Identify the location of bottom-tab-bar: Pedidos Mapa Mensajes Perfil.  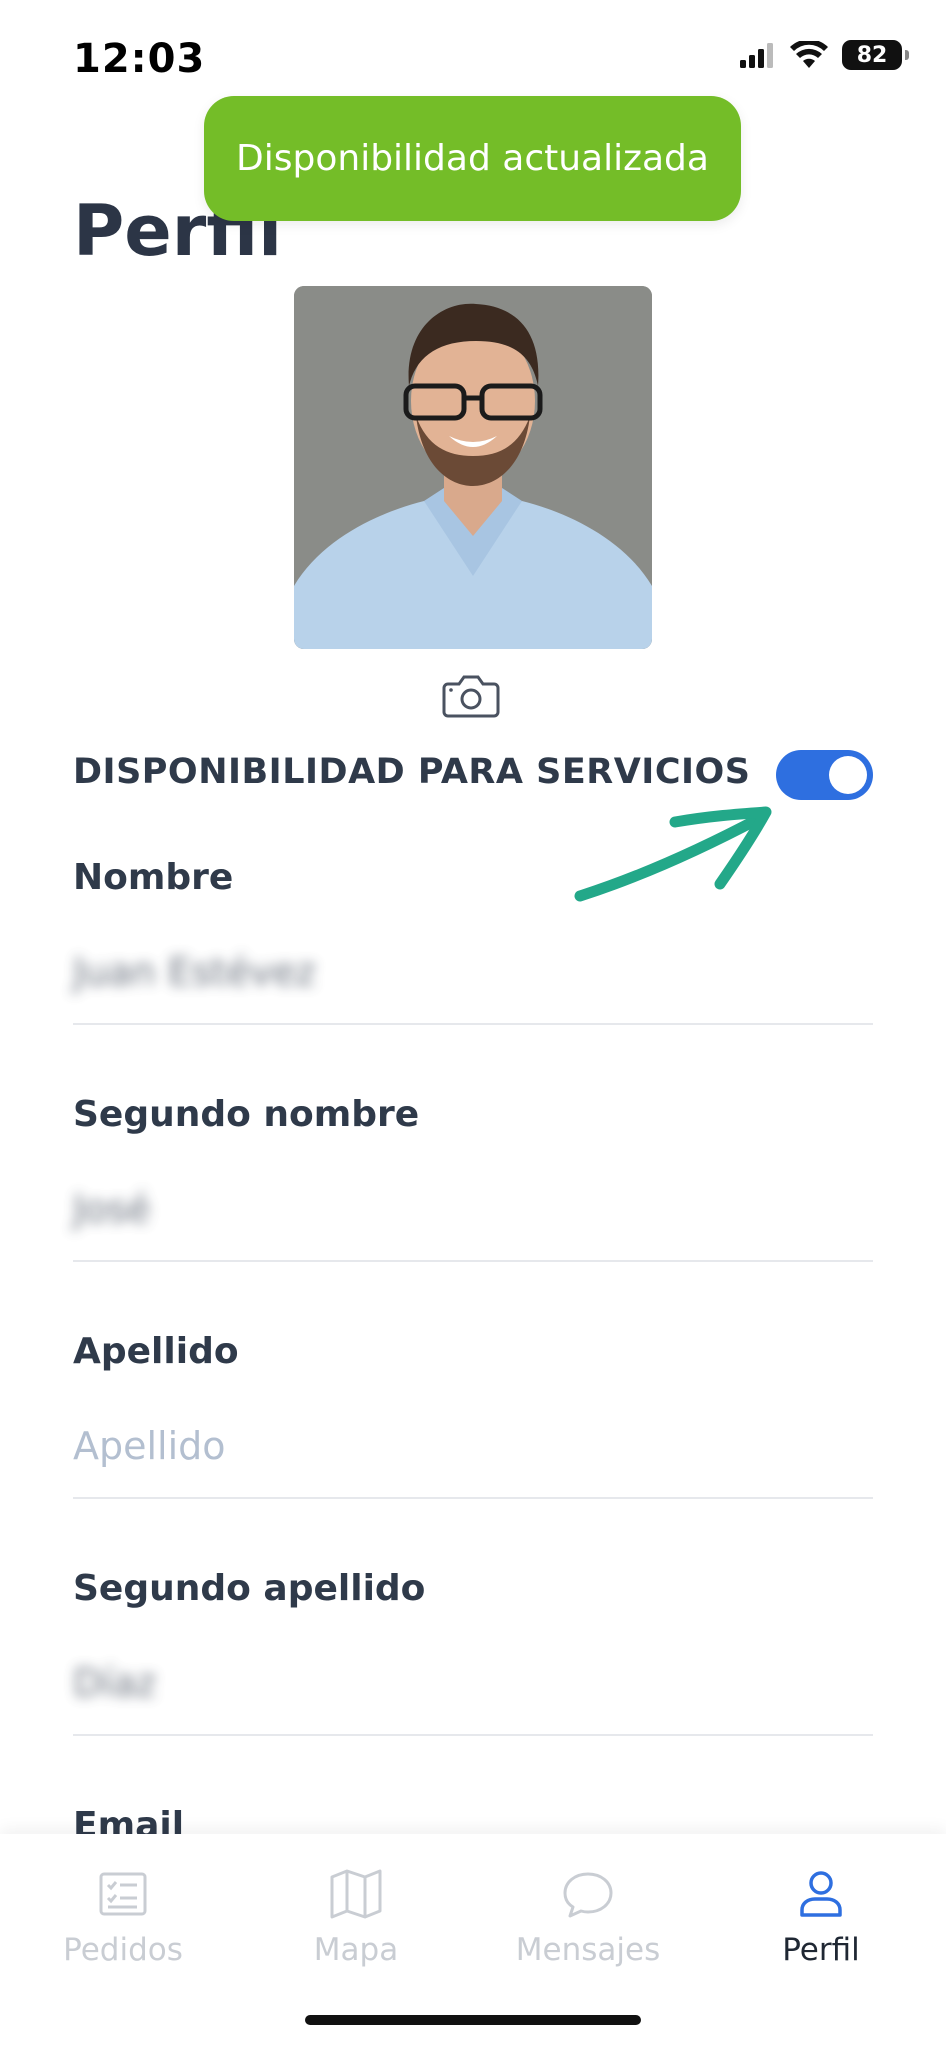
(473, 1941).